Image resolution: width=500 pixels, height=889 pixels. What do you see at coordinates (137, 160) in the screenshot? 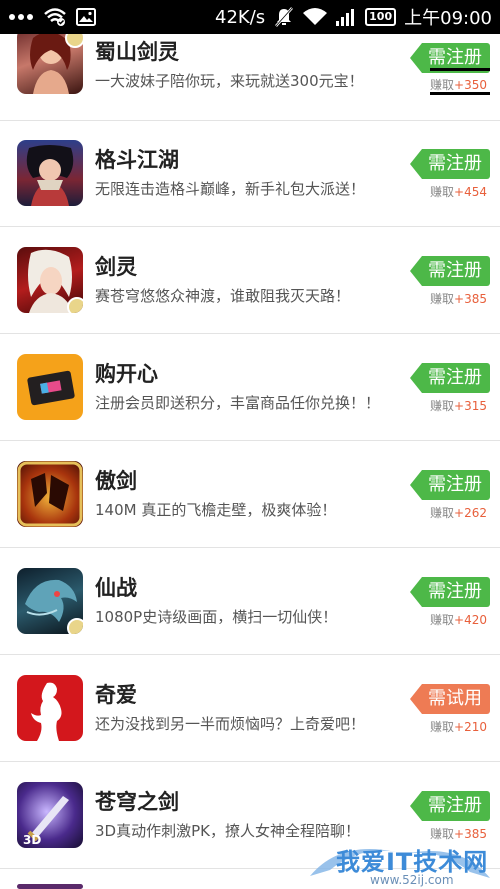
I see `app-title: 格斗江湖` at bounding box center [137, 160].